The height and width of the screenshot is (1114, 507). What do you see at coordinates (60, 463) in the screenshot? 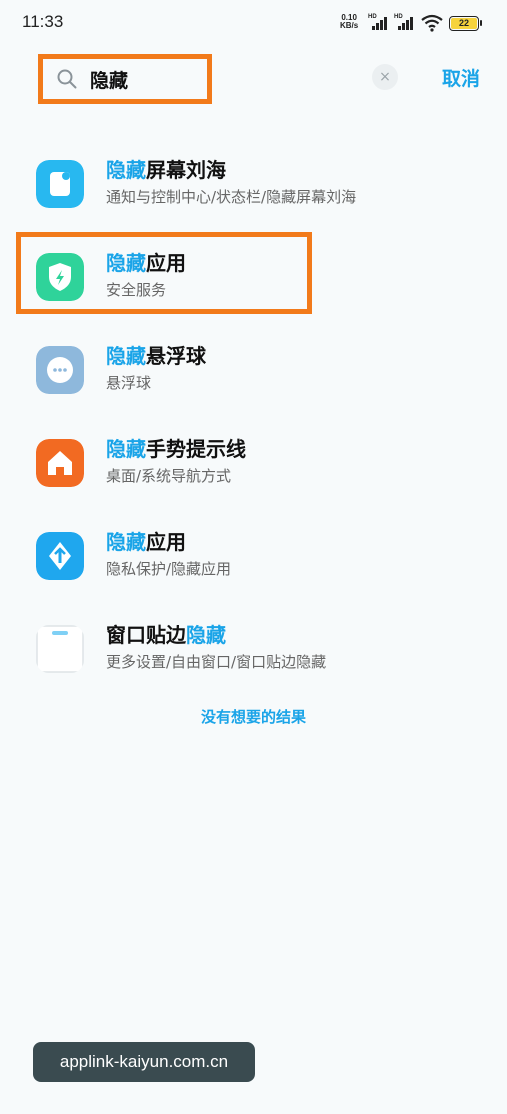
I see `home-icon` at bounding box center [60, 463].